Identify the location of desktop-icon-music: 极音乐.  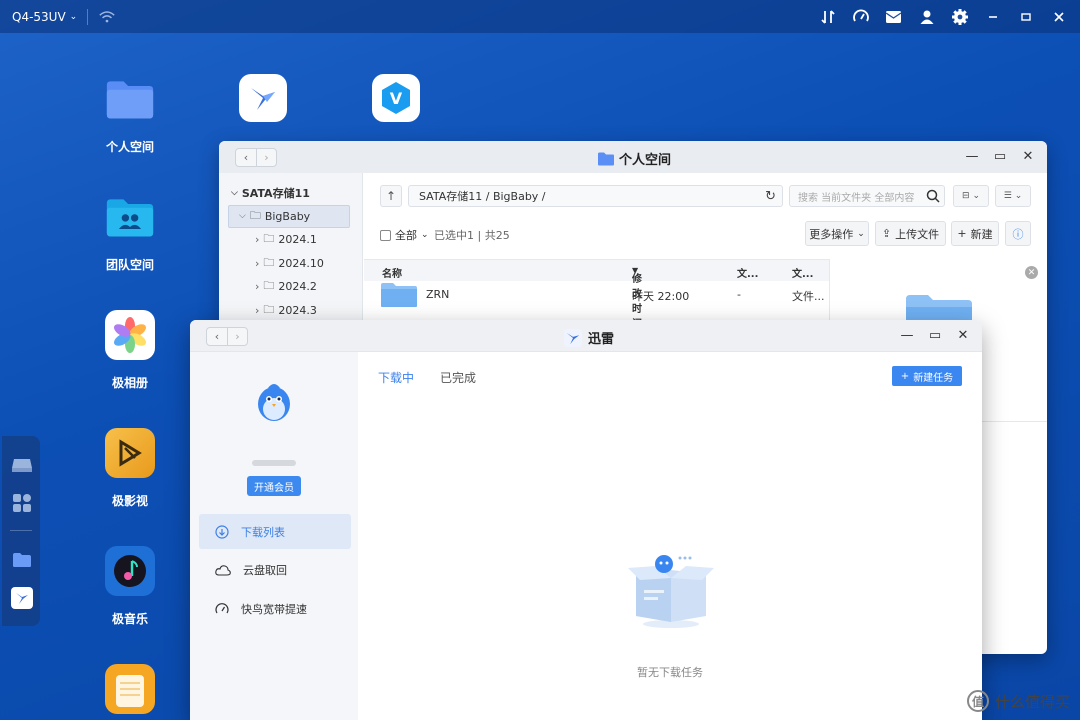
(130, 586).